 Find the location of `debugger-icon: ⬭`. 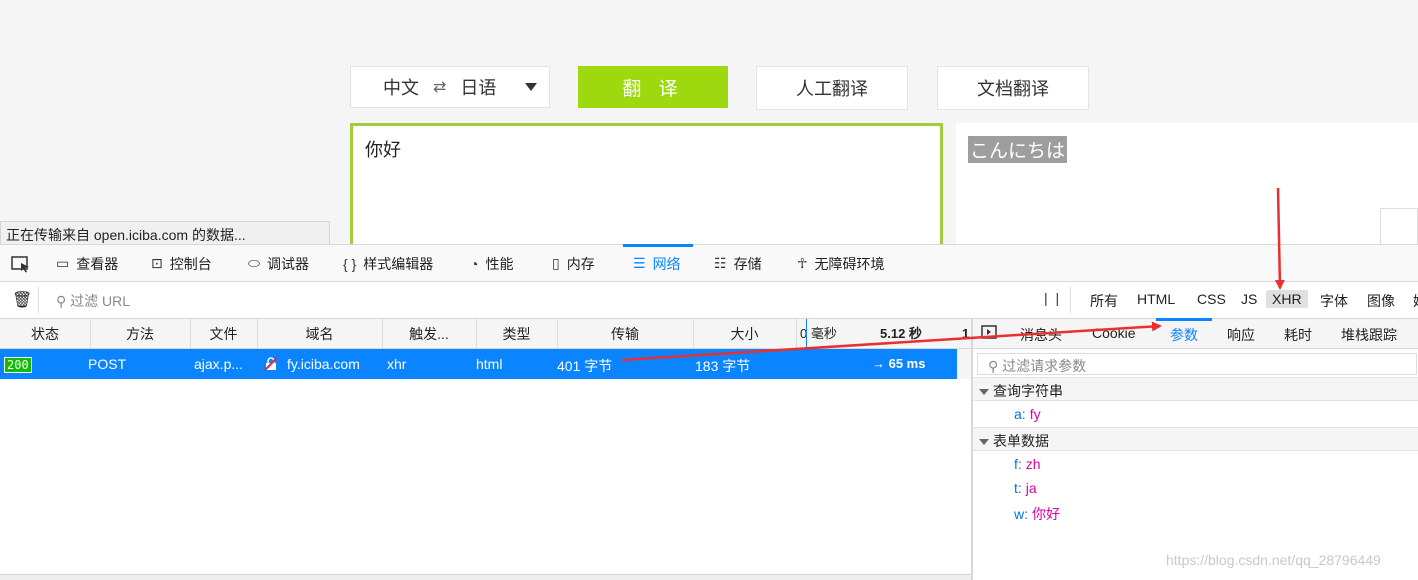

debugger-icon: ⬭ is located at coordinates (254, 263).